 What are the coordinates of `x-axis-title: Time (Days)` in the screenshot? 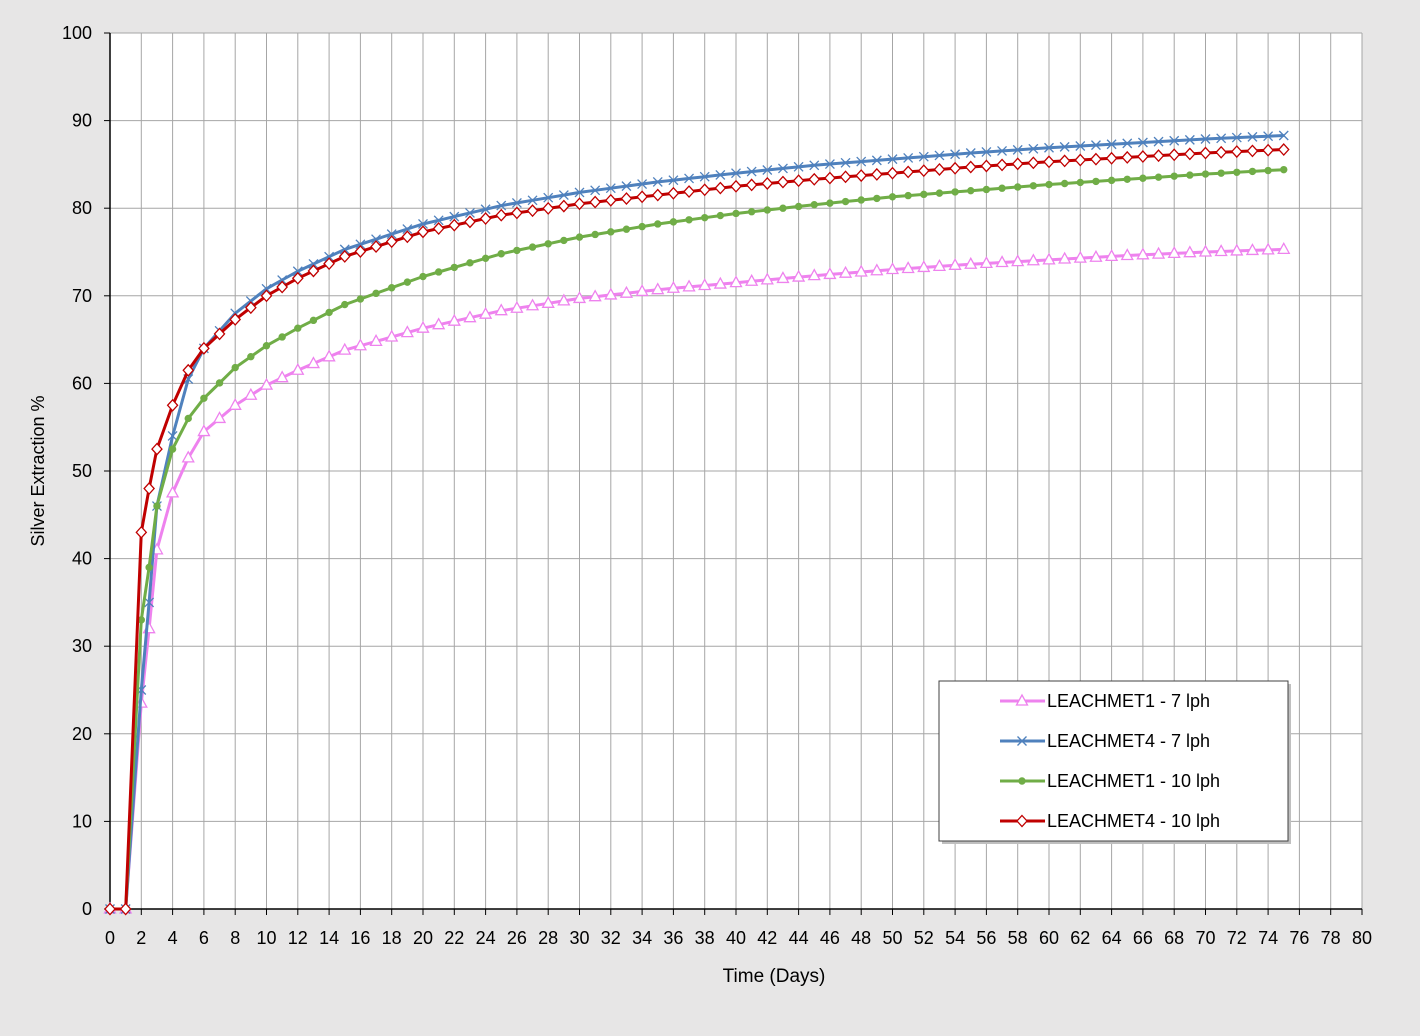 It's located at (774, 976).